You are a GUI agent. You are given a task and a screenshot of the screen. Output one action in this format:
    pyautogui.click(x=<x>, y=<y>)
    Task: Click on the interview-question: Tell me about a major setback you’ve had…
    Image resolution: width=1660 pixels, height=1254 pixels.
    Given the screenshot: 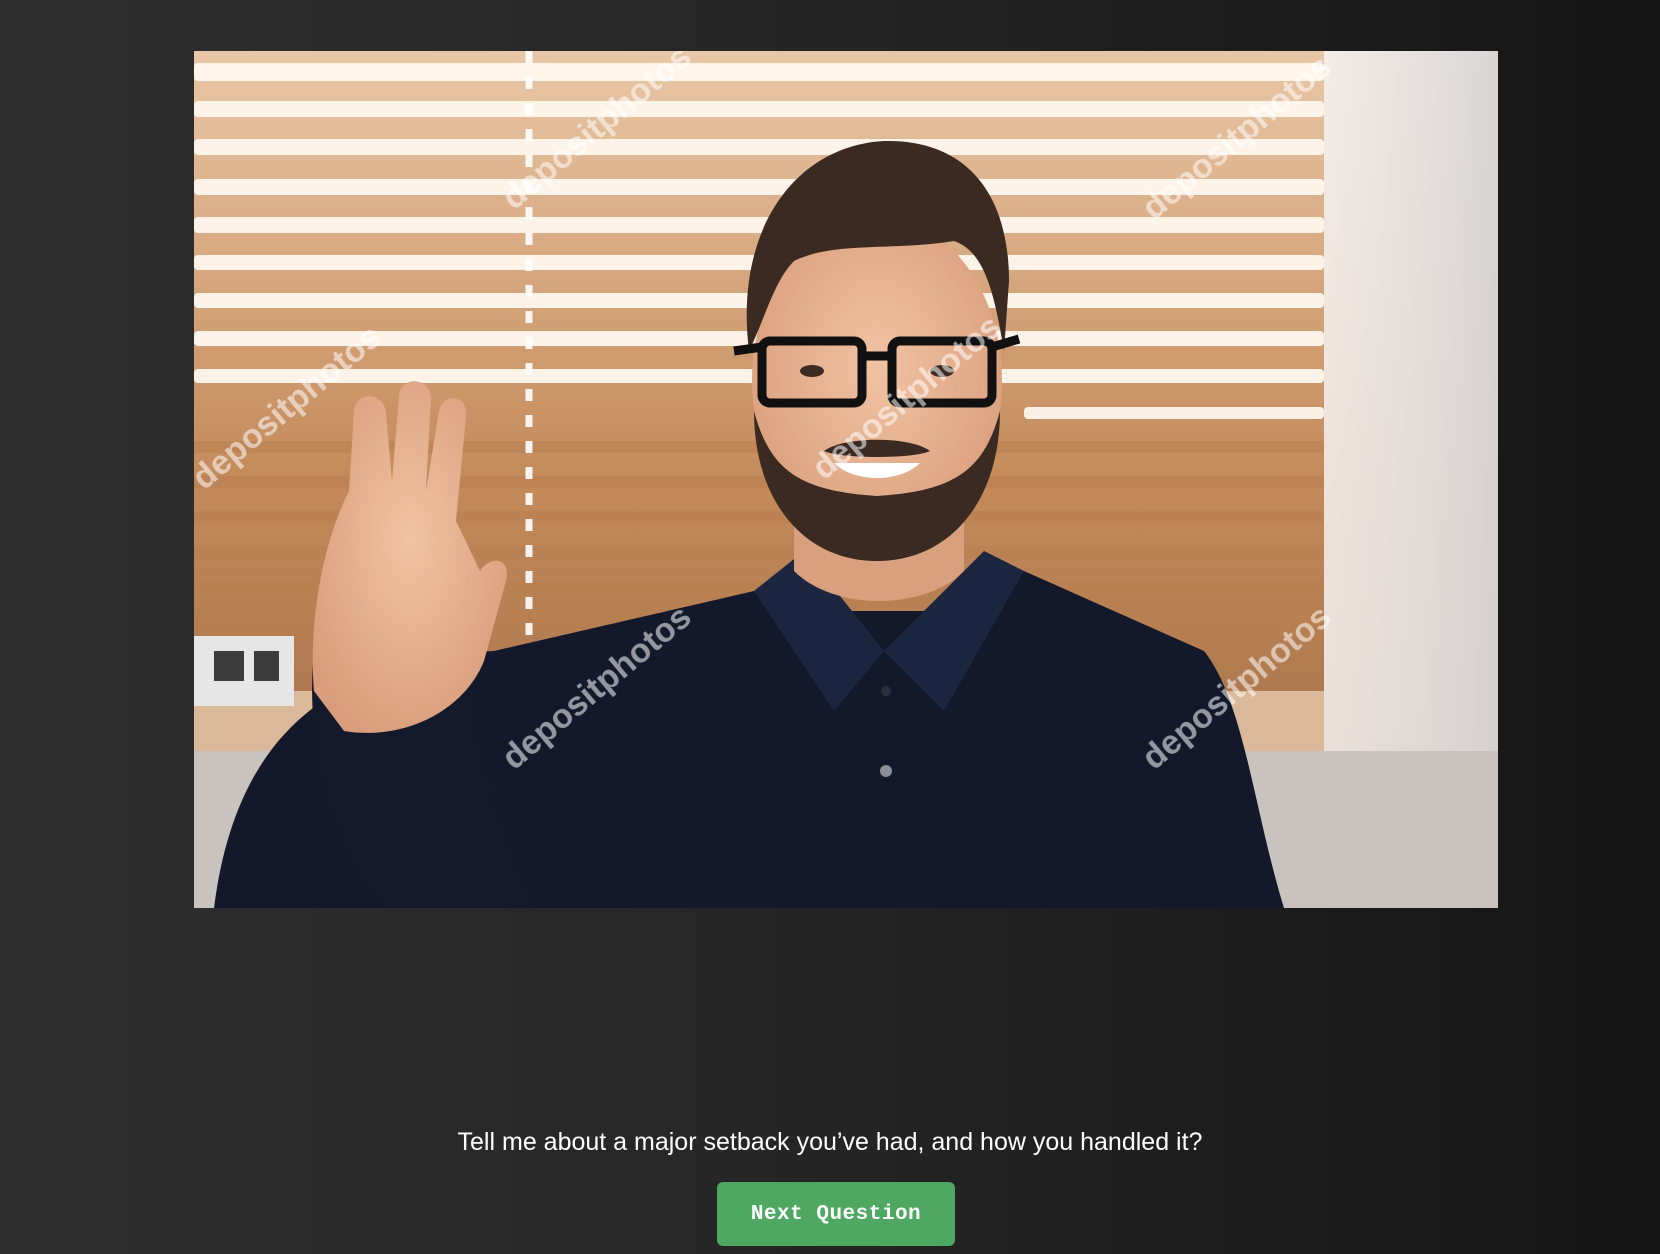 What is the action you would take?
    pyautogui.click(x=830, y=1142)
    